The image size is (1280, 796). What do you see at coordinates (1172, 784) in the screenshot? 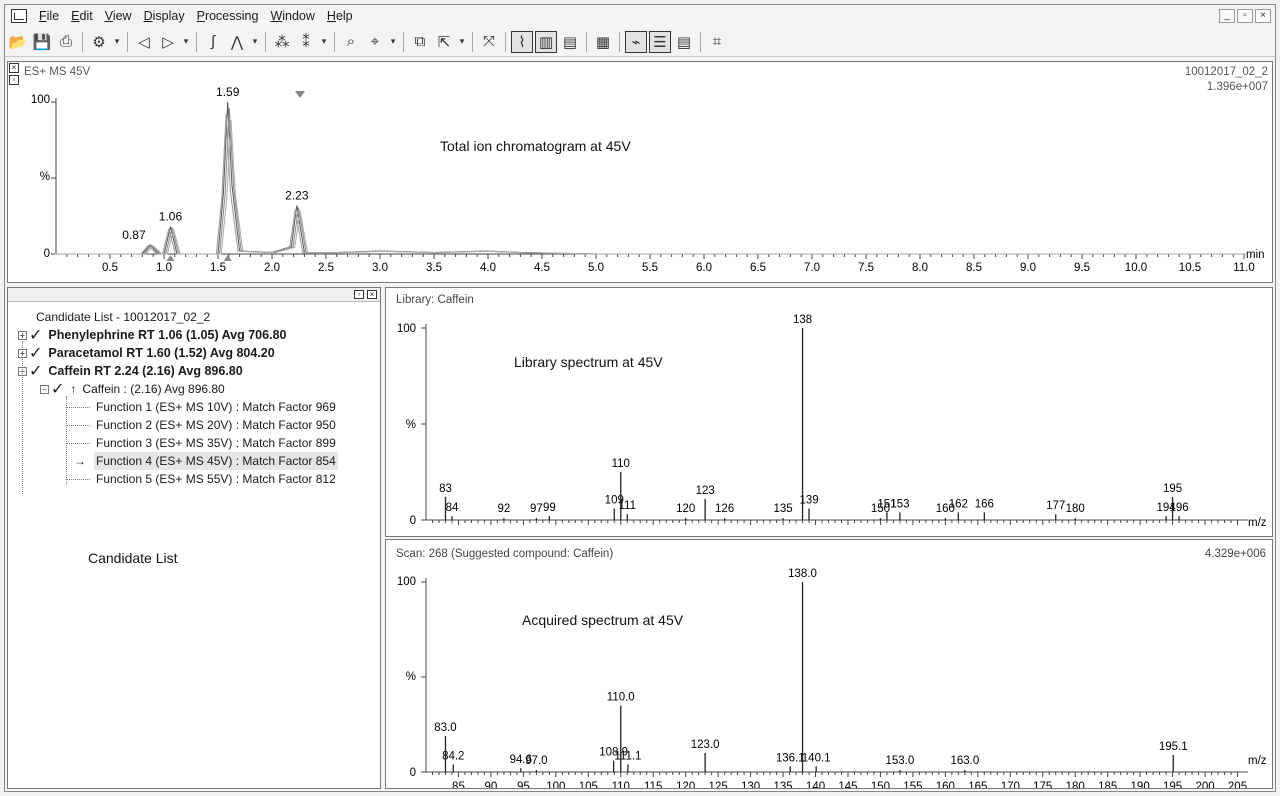
I see `x-tick-label: 195` at bounding box center [1172, 784].